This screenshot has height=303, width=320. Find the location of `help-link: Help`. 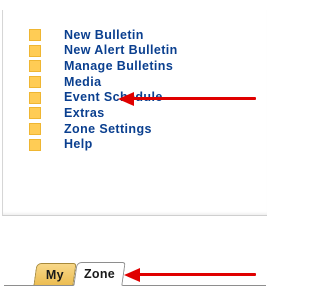

help-link: Help is located at coordinates (78, 144).